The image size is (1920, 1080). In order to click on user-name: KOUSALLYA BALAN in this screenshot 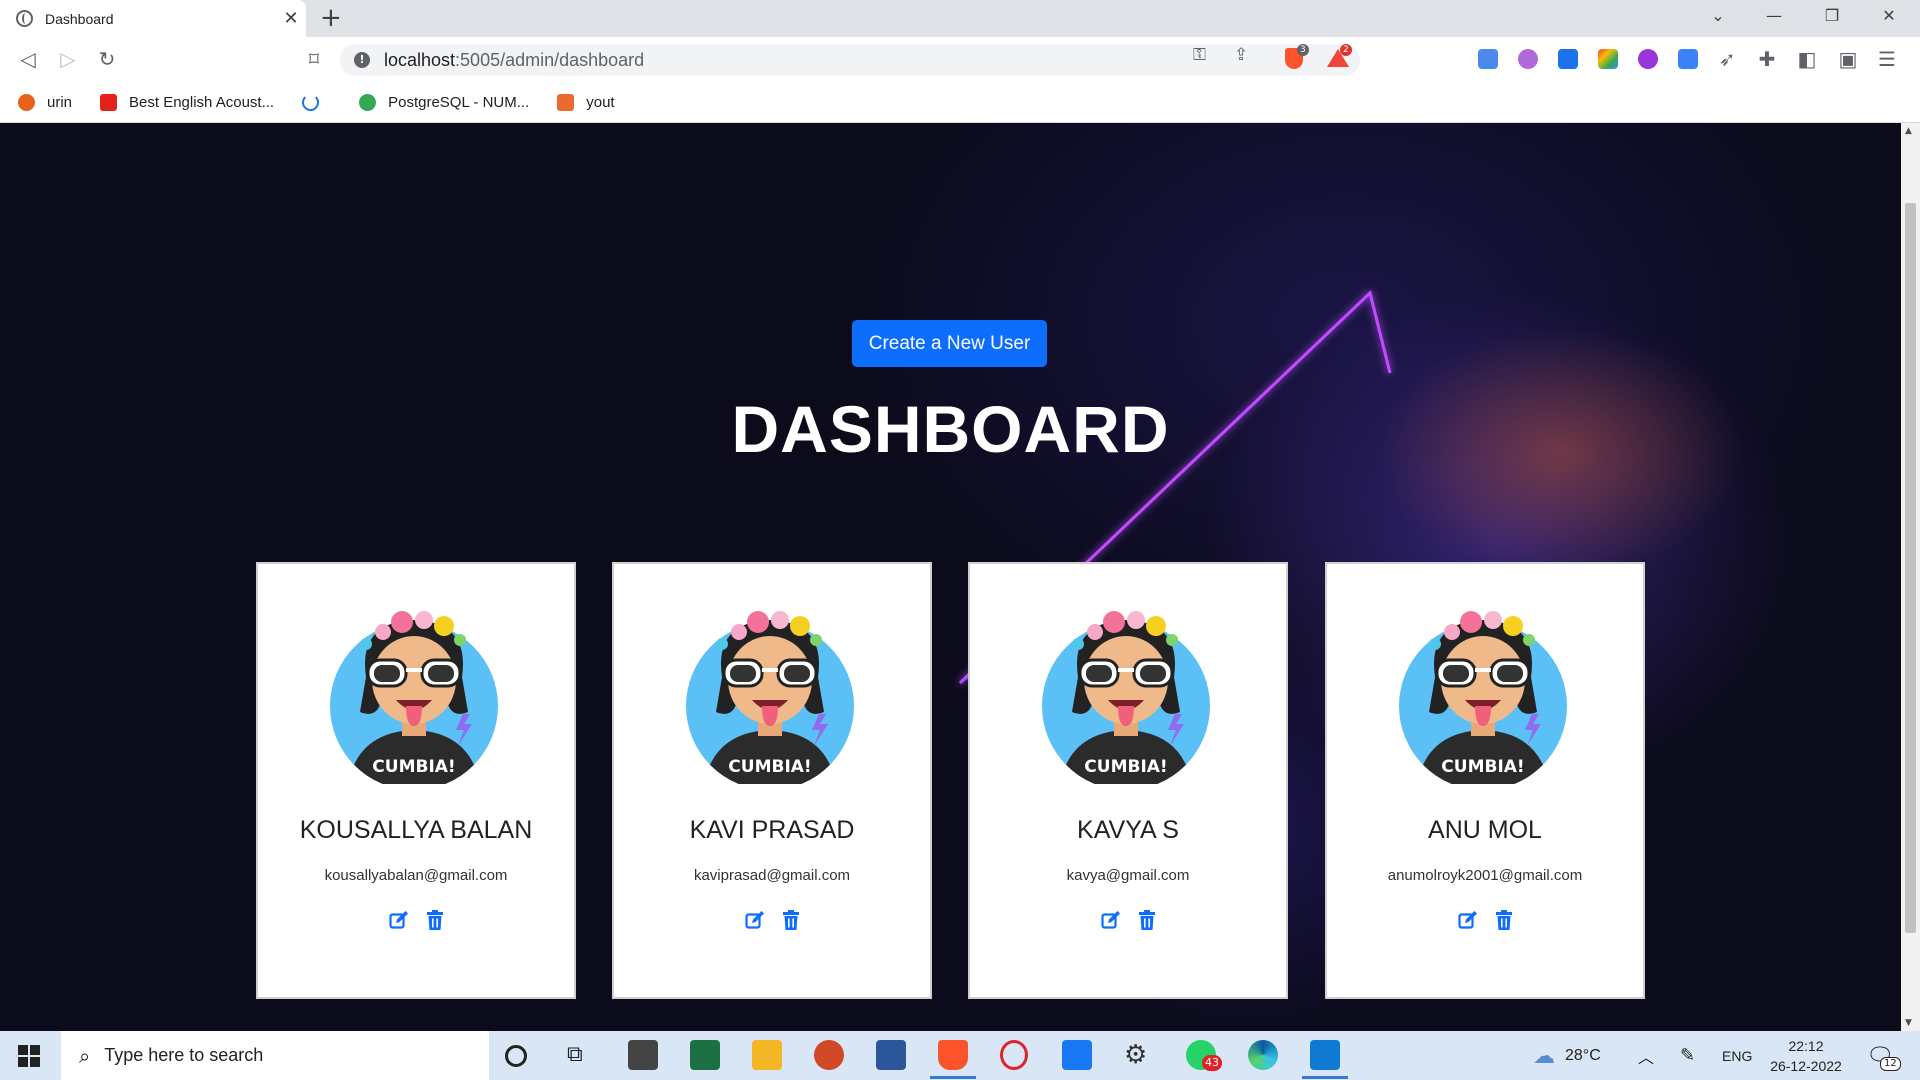, I will do `click(416, 830)`.